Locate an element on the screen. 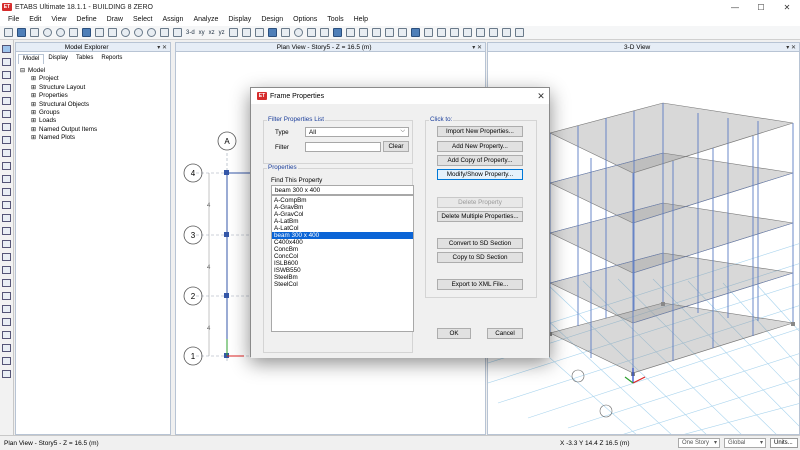 The width and height of the screenshot is (800, 450). cancel-button: Cancel is located at coordinates (505, 333).